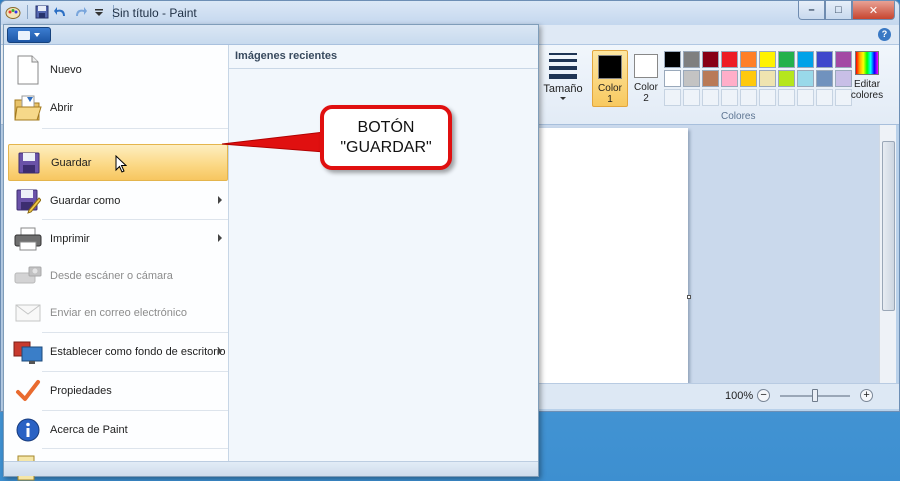  Describe the element at coordinates (386, 147) in the screenshot. I see `callout-line-2: "GUARDAR"` at that location.